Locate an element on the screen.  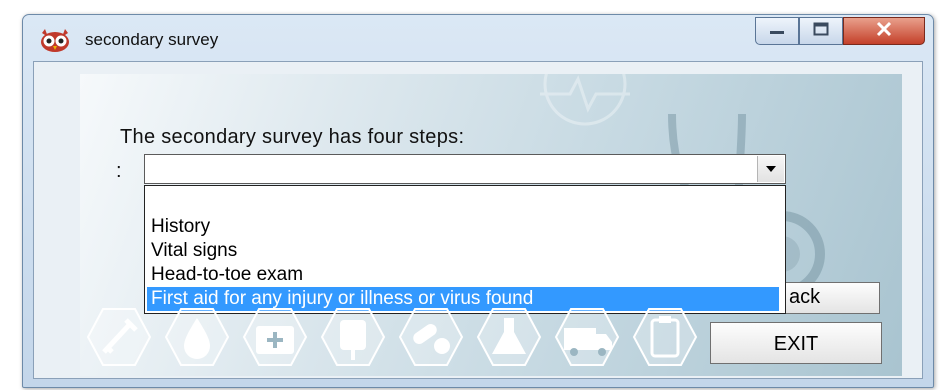
prompt-label: The secondary survey has four steps: is located at coordinates (292, 137).